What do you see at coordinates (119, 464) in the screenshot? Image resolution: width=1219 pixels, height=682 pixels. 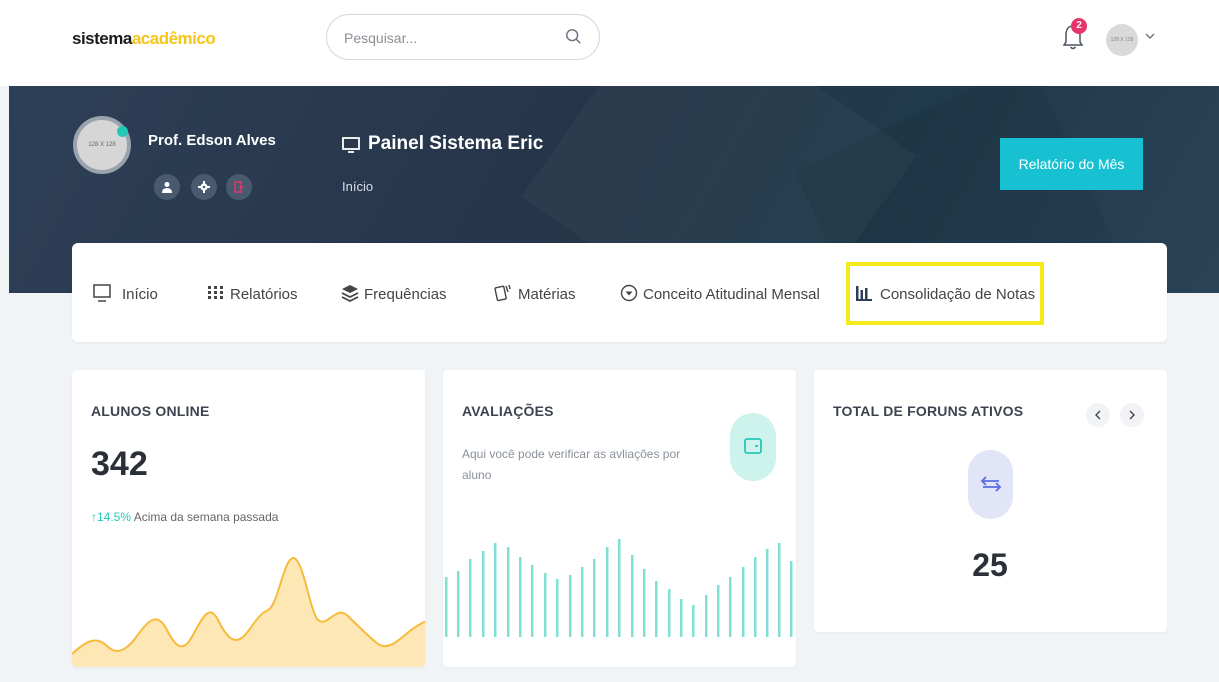 I see `online-count: 342` at bounding box center [119, 464].